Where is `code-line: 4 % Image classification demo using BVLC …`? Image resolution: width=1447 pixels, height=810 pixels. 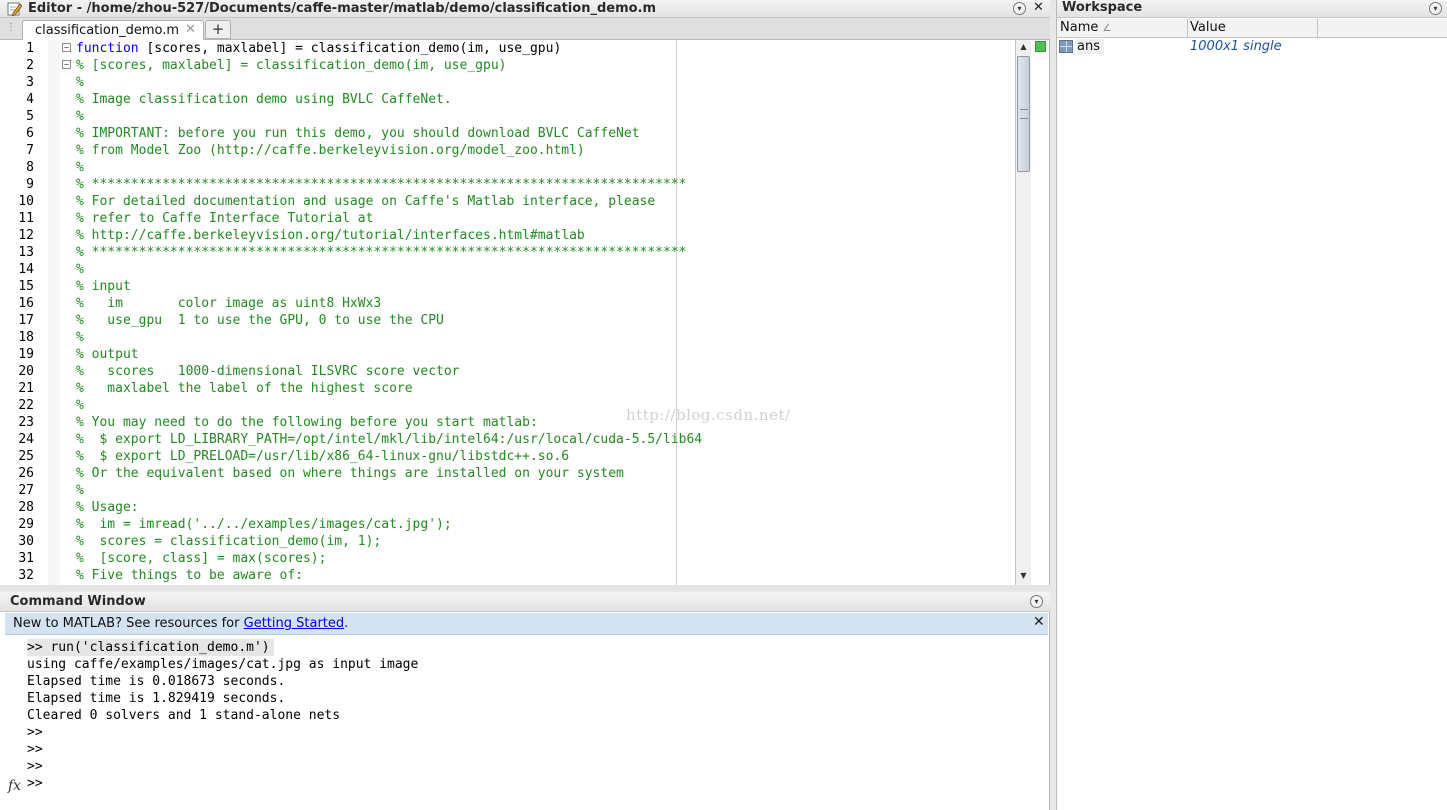 code-line: 4 % Image classification demo using BVLC … is located at coordinates (507, 99).